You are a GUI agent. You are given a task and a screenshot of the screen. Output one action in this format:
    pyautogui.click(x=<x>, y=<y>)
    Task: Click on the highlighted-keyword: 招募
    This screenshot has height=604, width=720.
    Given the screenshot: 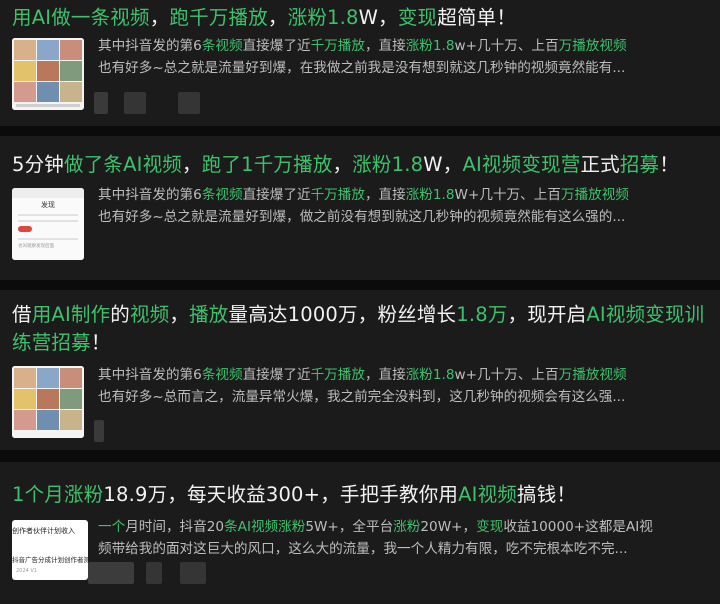 What is the action you would take?
    pyautogui.click(x=639, y=164)
    